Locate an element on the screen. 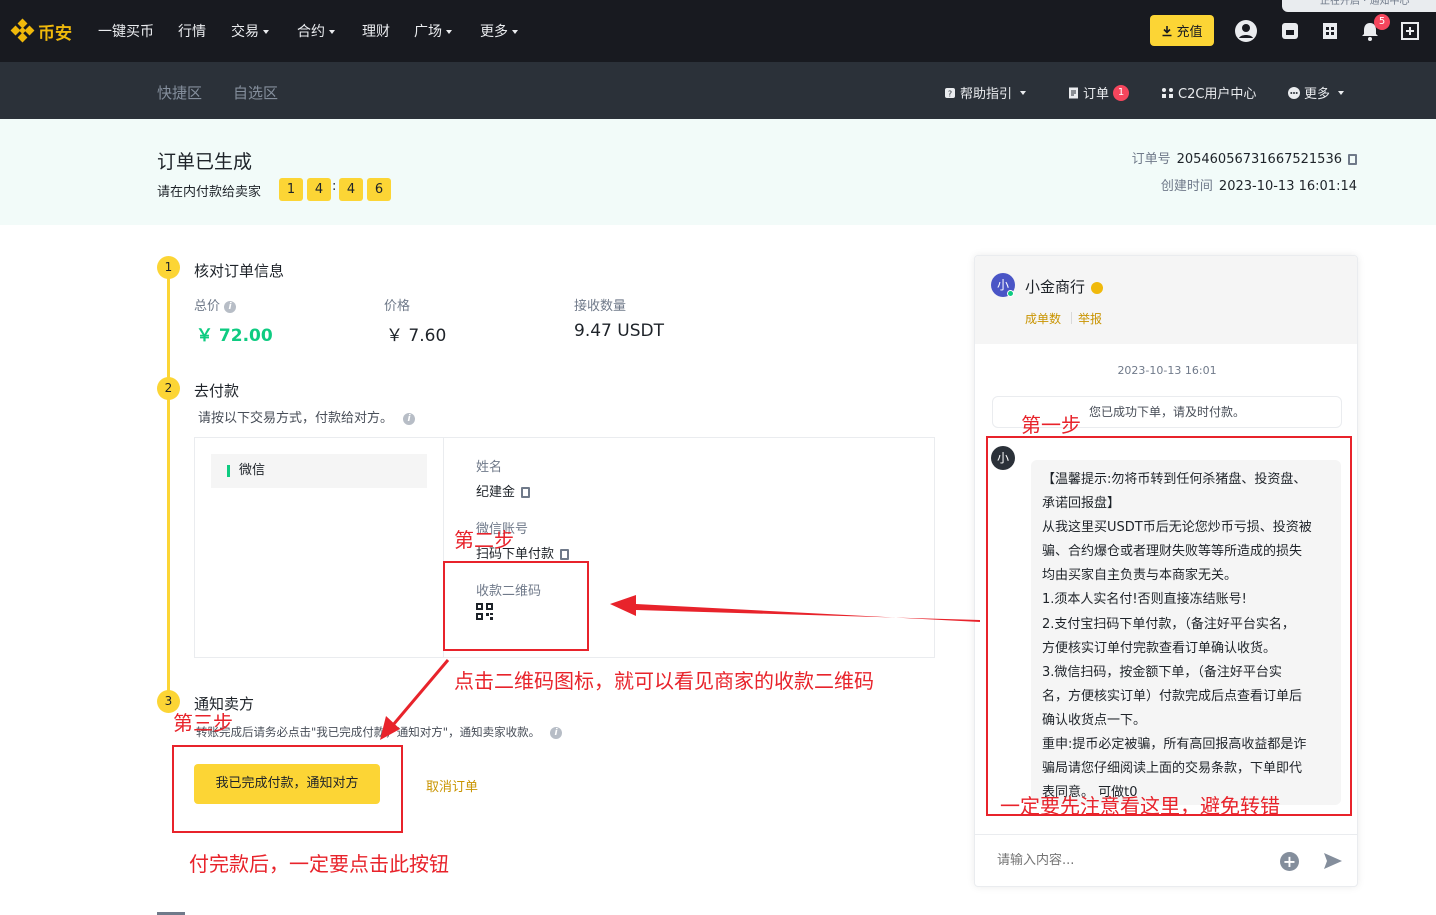 Image resolution: width=1436 pixels, height=915 pixels. more-icon is located at coordinates (1294, 92).